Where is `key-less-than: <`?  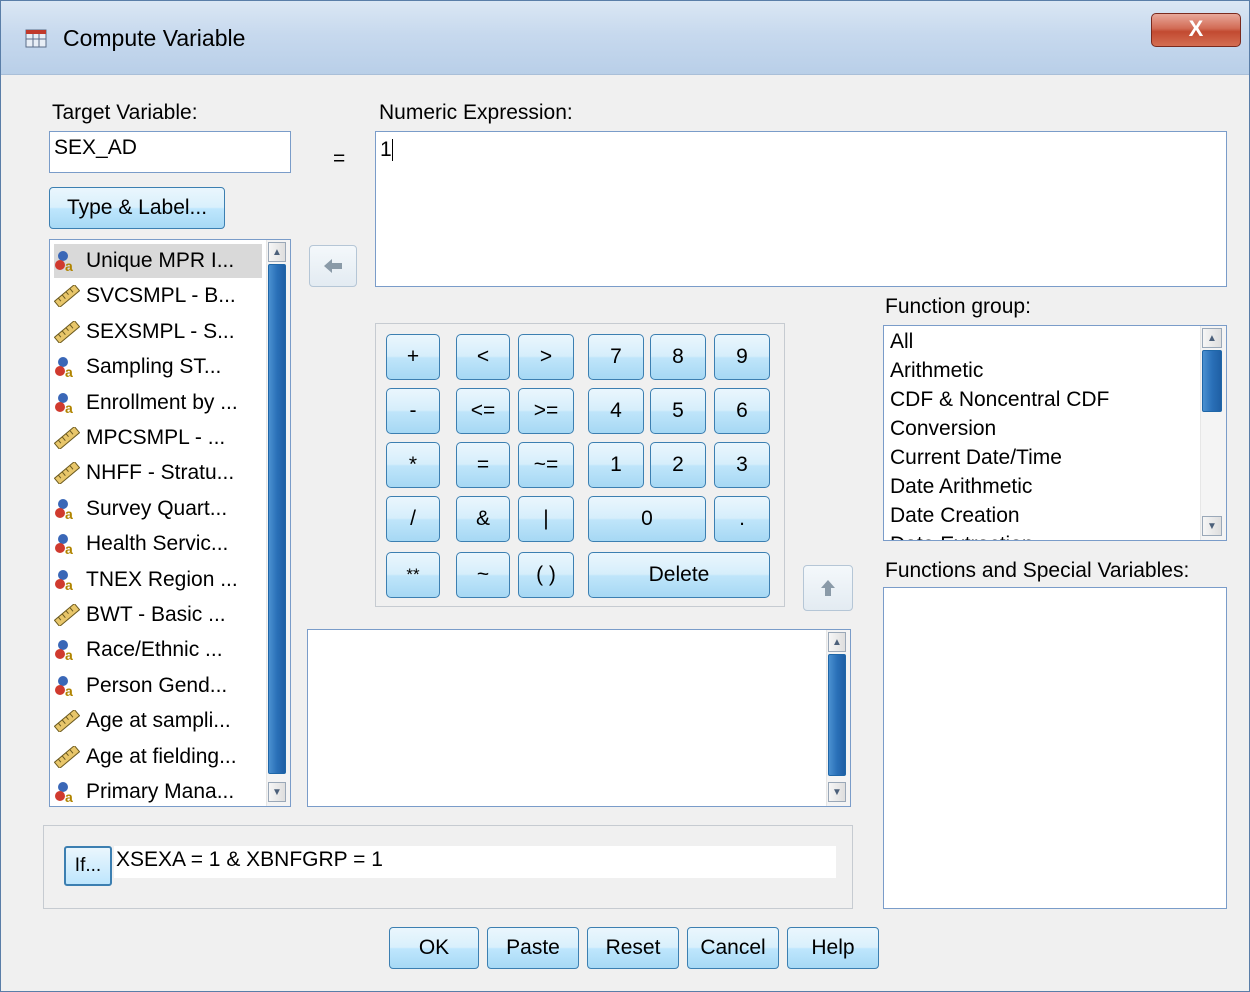 key-less-than: < is located at coordinates (483, 357).